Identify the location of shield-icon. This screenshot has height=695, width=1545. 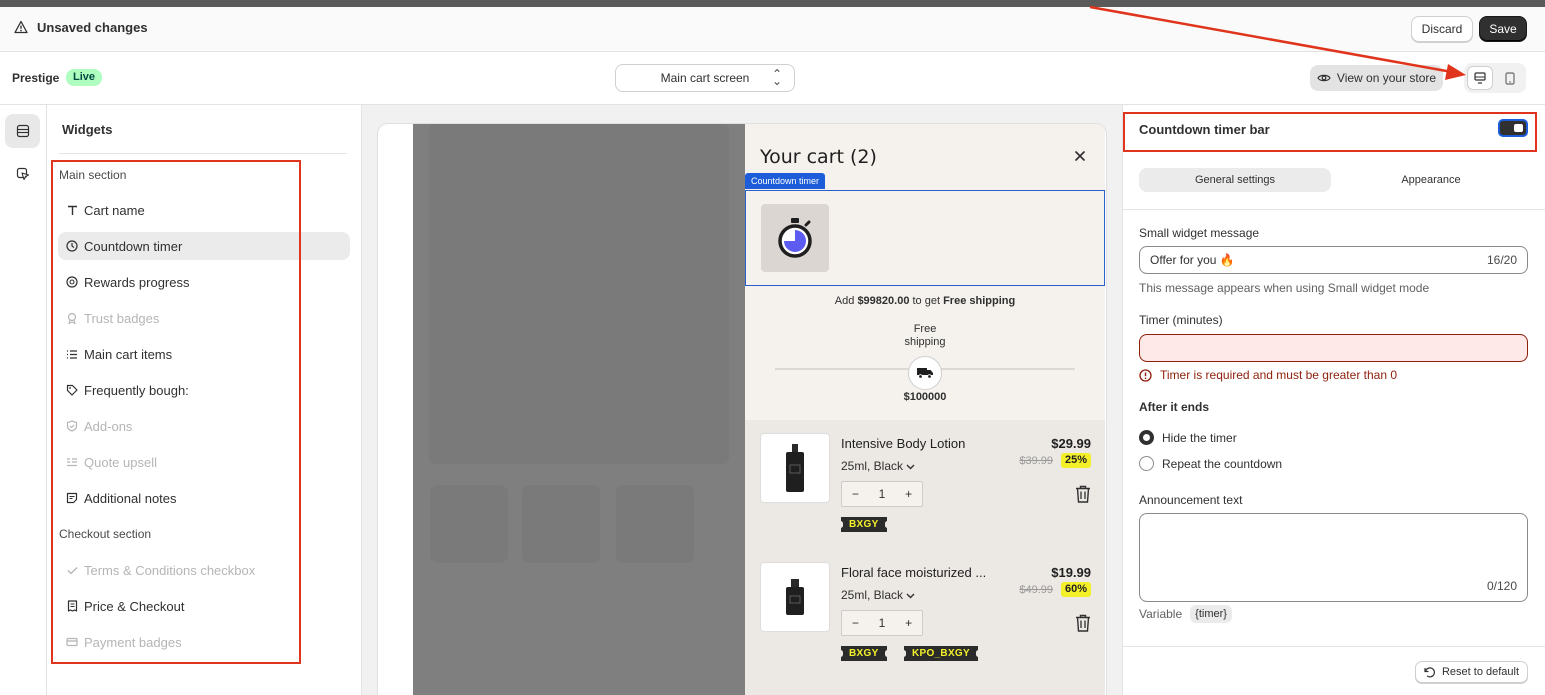
(72, 426).